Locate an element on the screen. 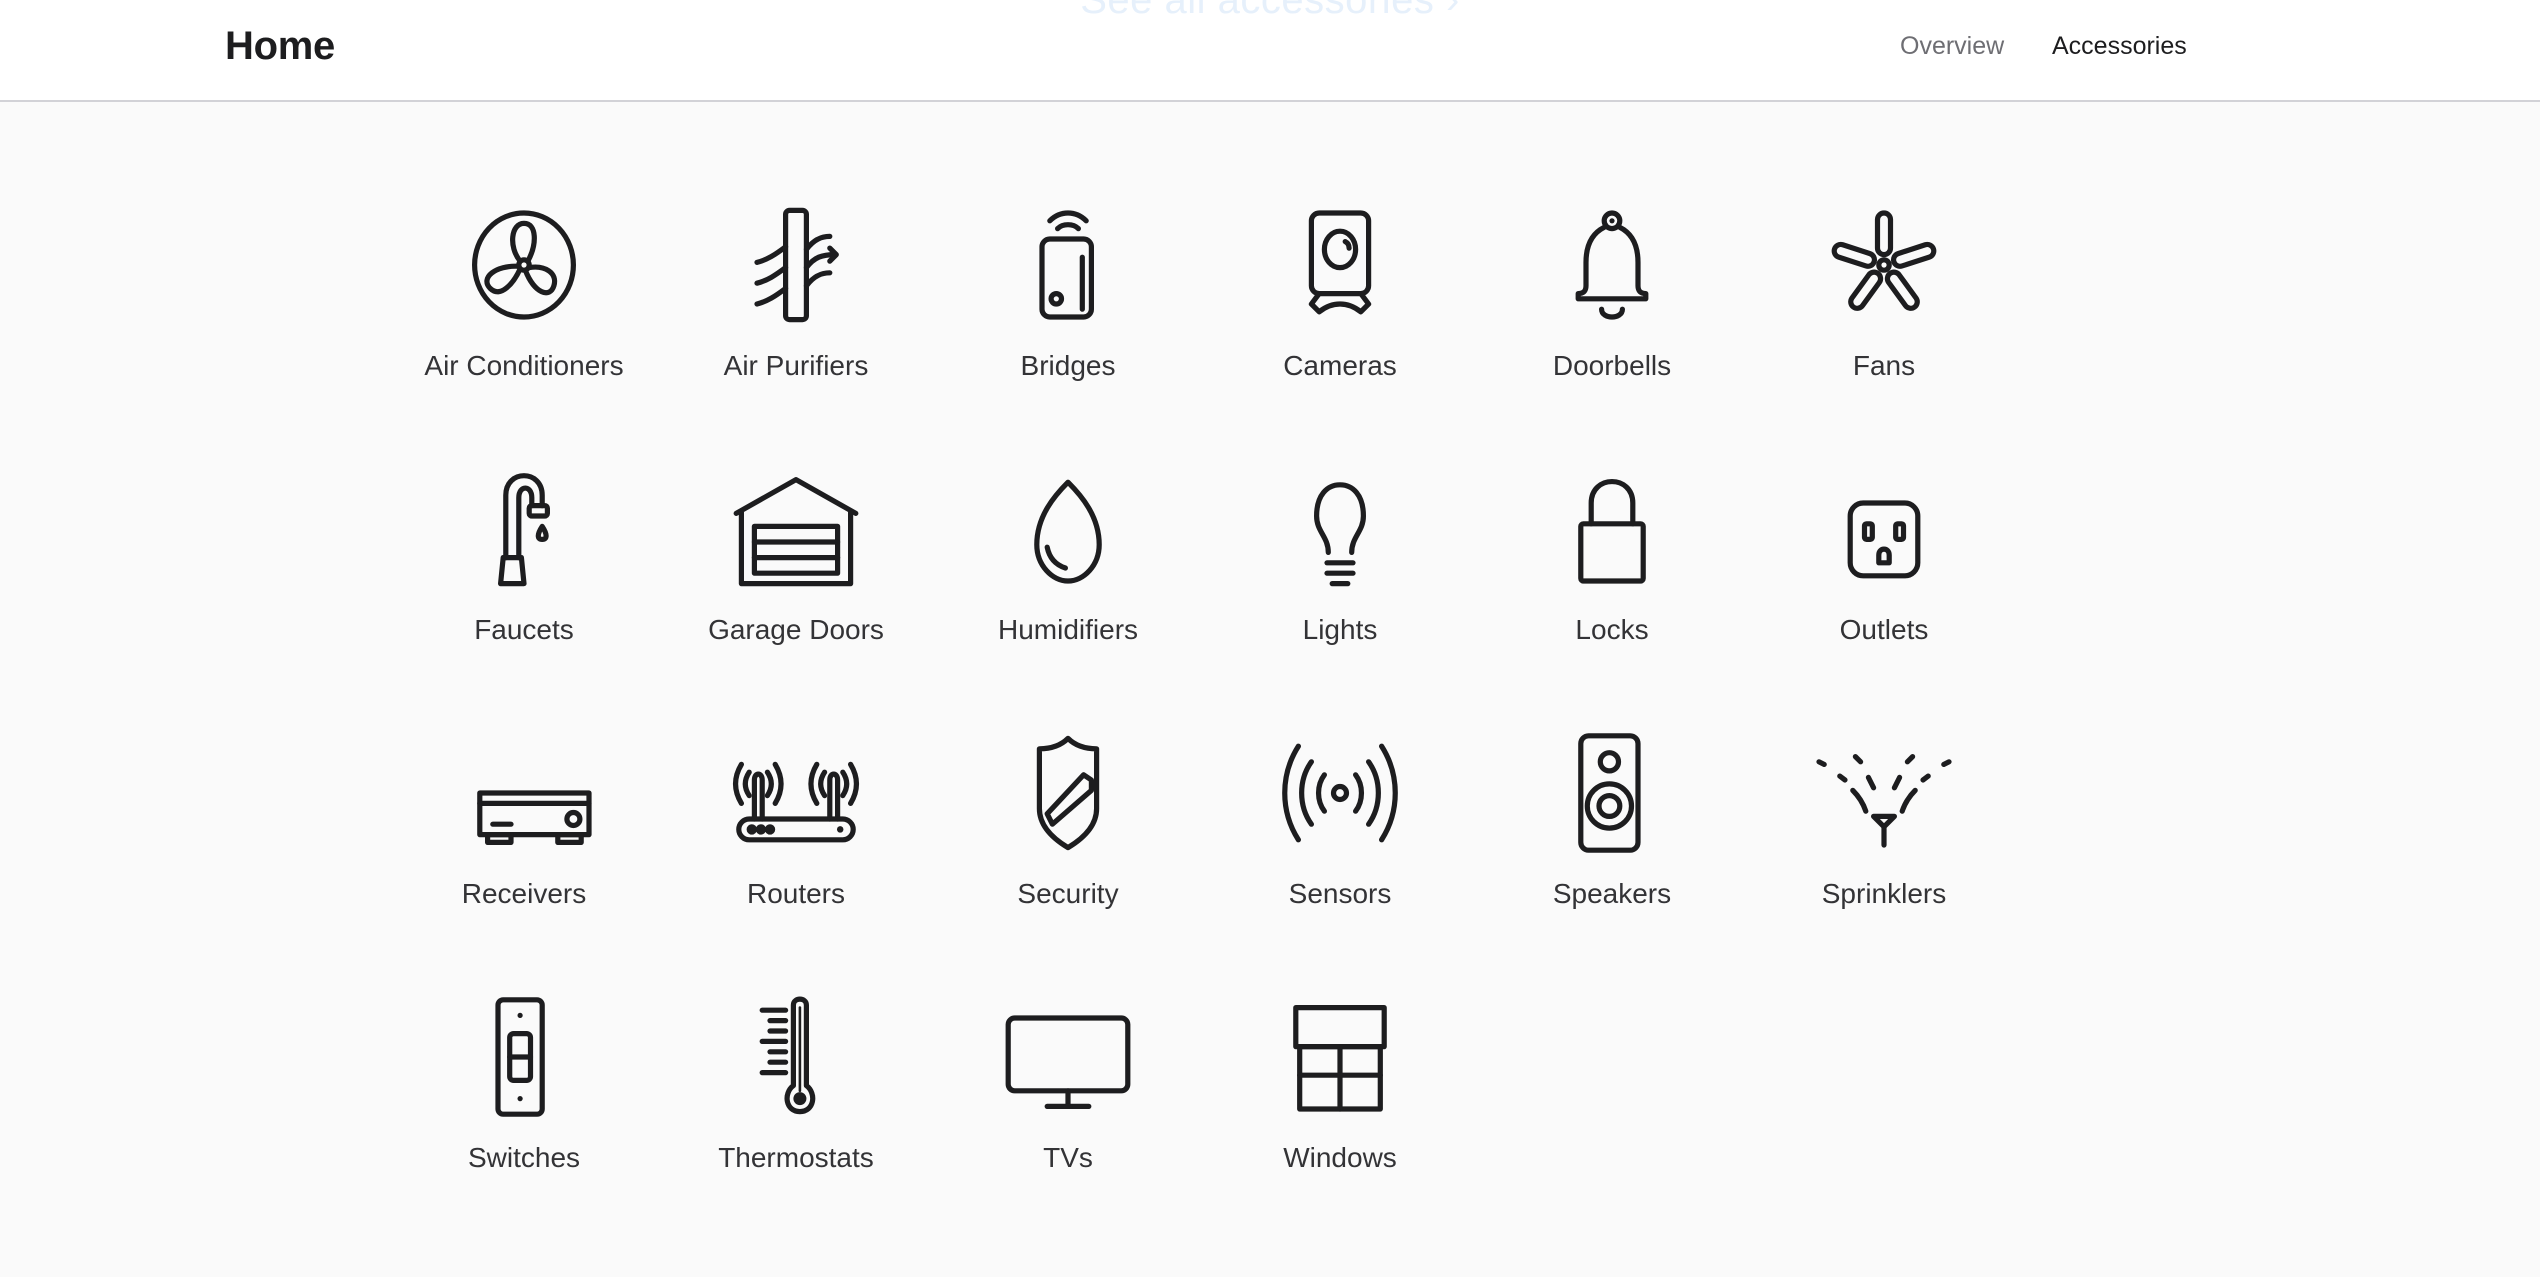 The width and height of the screenshot is (2540, 1277). category-label: Air Conditioners is located at coordinates (524, 365).